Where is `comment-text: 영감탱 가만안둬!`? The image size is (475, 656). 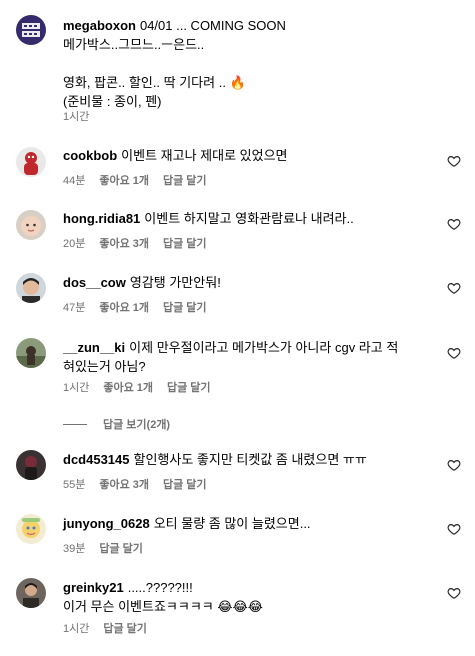 comment-text: 영감탱 가만안둬! is located at coordinates (175, 282).